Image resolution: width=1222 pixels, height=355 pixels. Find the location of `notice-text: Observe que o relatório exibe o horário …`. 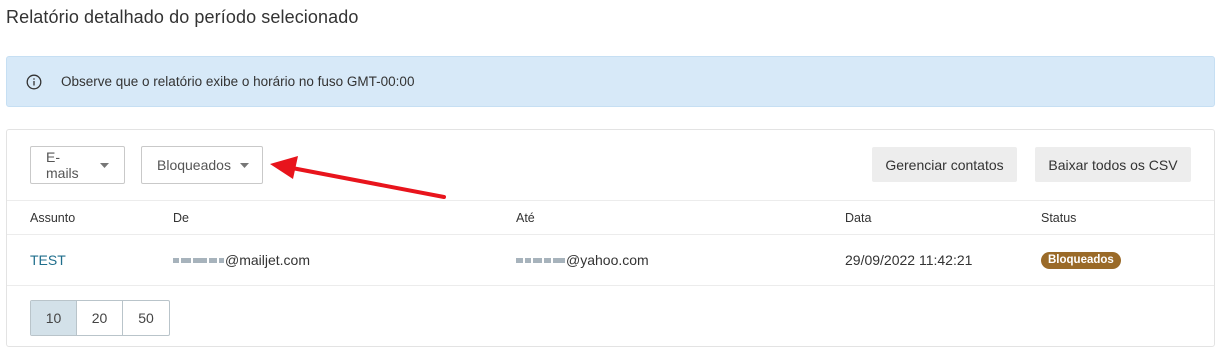

notice-text: Observe que o relatório exibe o horário … is located at coordinates (238, 81).